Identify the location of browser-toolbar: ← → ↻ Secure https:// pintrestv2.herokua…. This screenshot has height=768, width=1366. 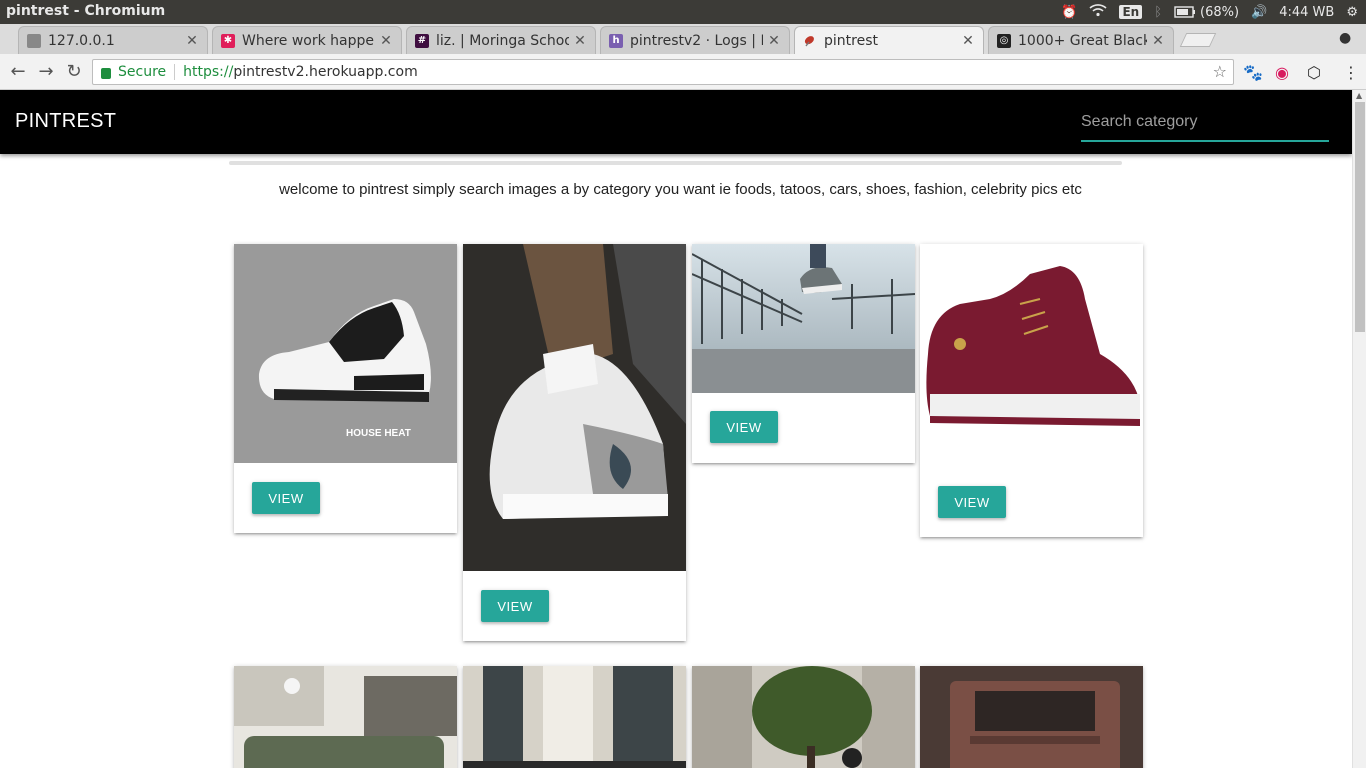
(683, 72).